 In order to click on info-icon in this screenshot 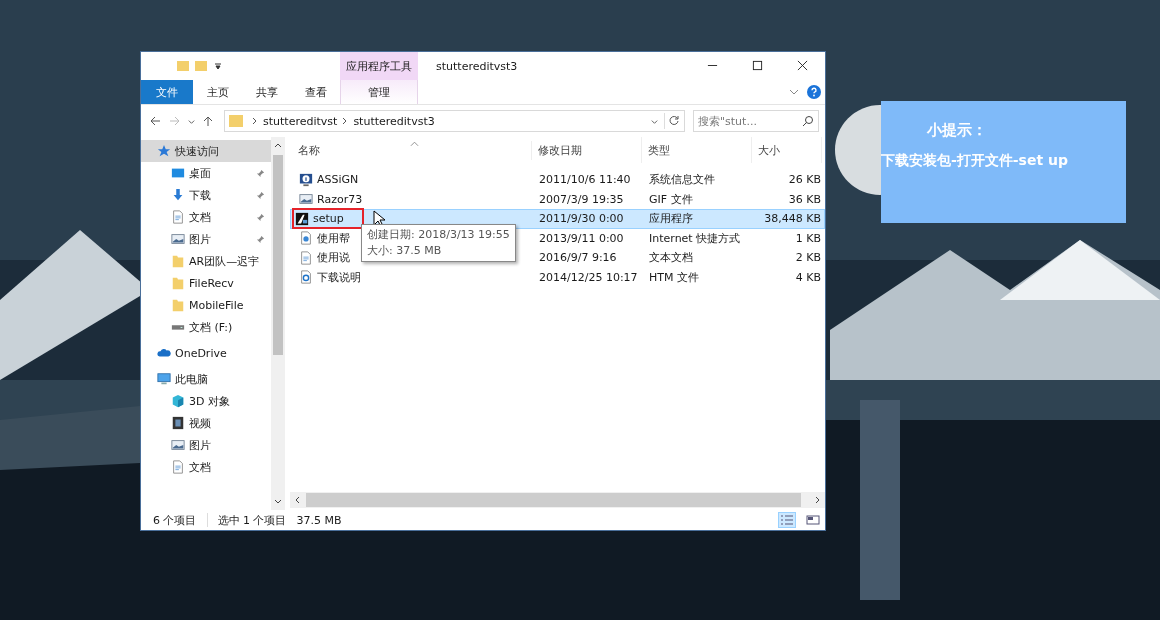, I will do `click(306, 179)`.